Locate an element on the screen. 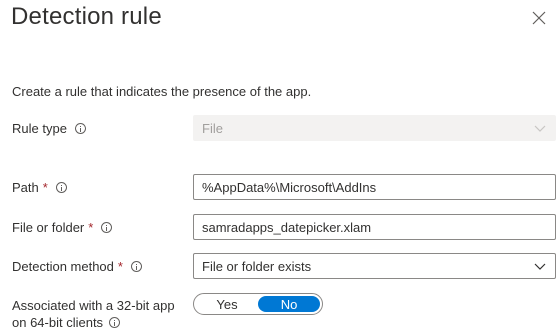 This screenshot has width=557, height=333. path-row: Path * is located at coordinates (39, 187).